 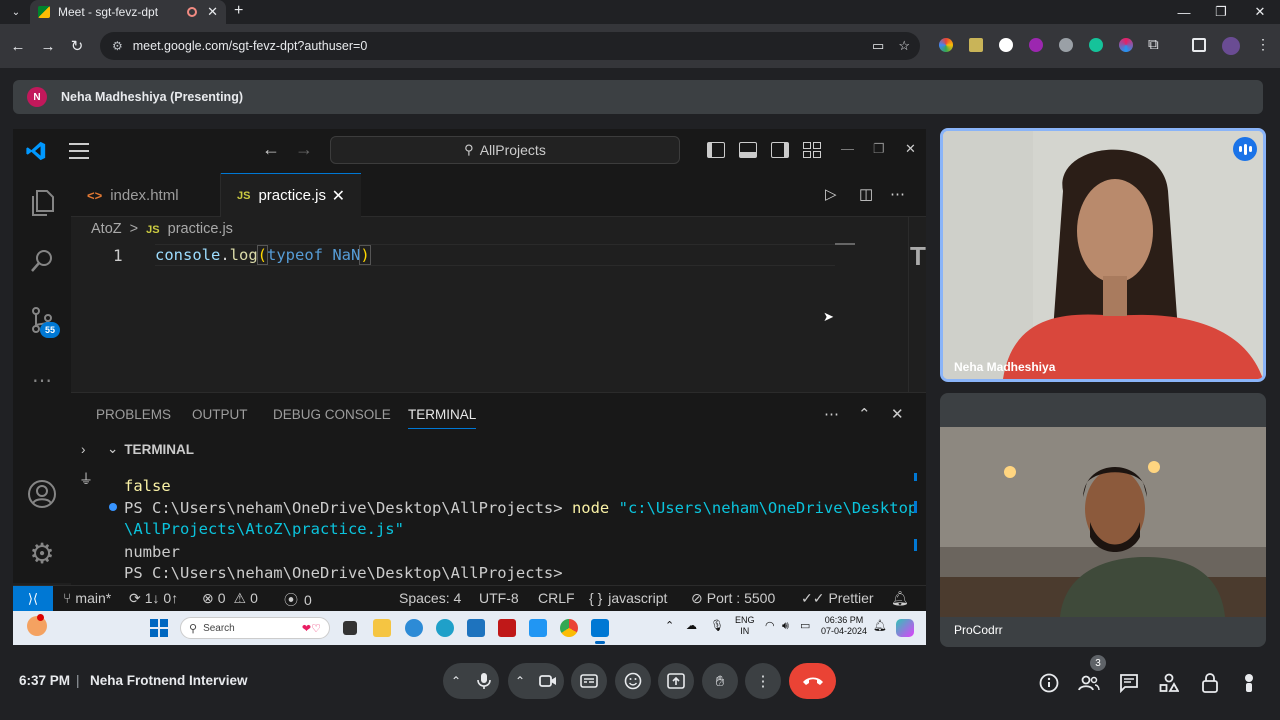 I want to click on manage-gear-icon: ⚙, so click(x=42, y=553).